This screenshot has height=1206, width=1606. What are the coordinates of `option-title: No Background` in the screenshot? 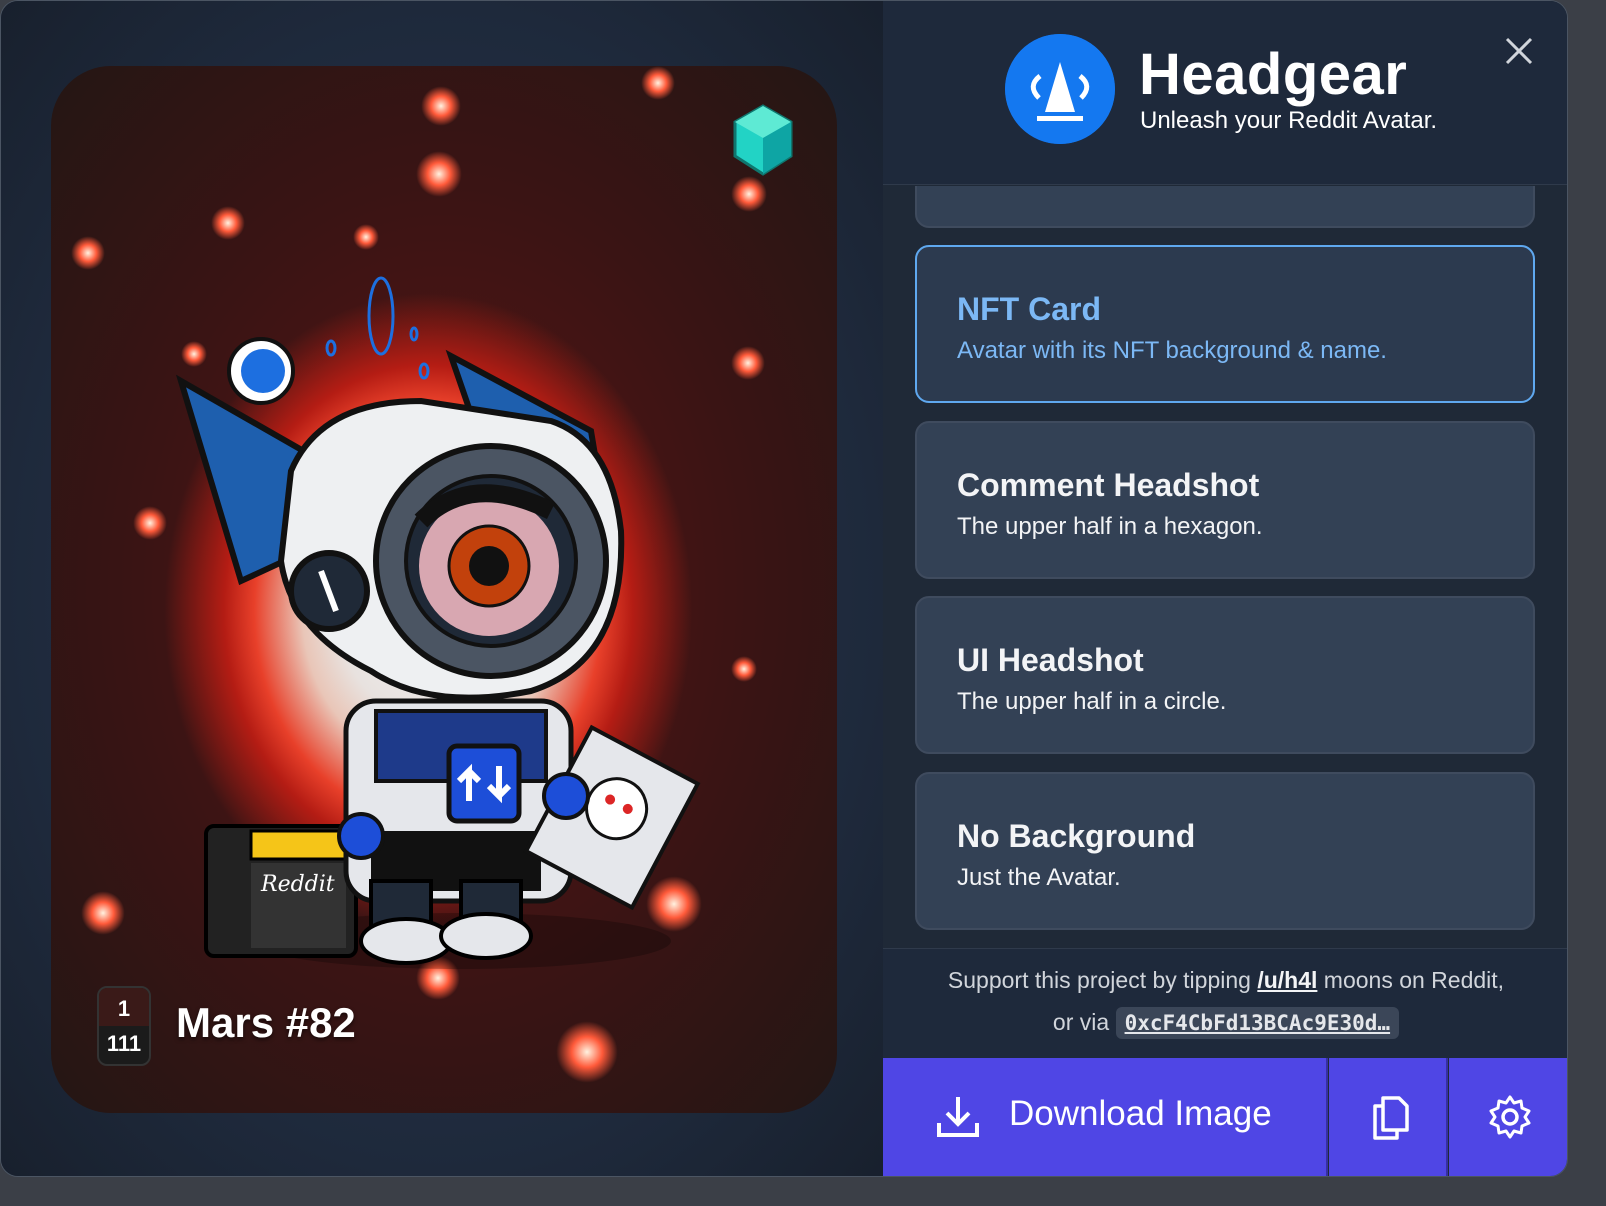 It's located at (1076, 836).